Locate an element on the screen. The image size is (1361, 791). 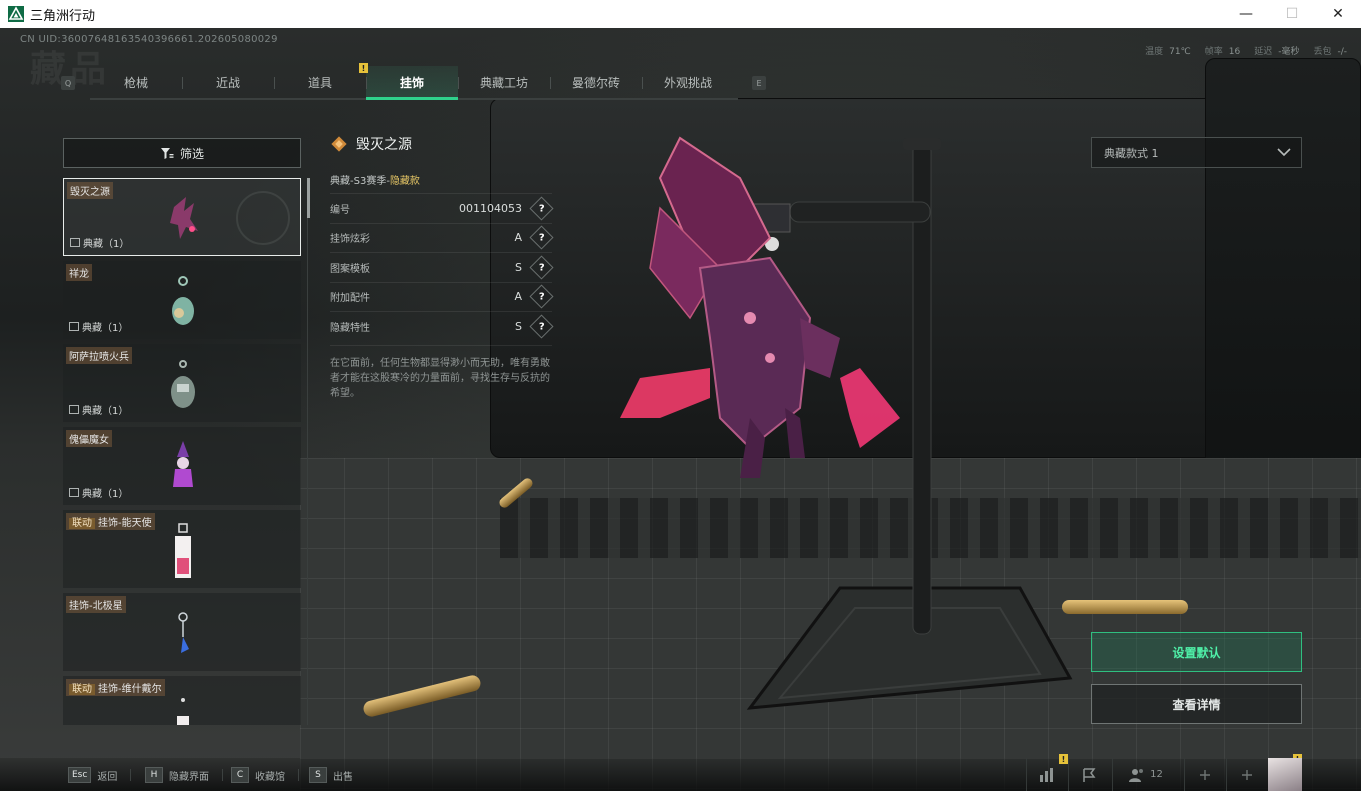
set-default-button: 设置默认 is located at coordinates (1196, 652).